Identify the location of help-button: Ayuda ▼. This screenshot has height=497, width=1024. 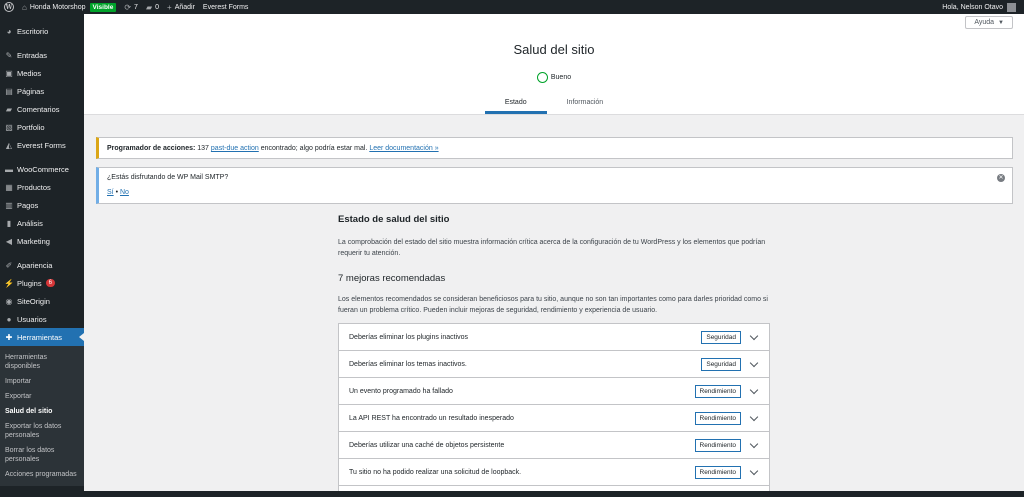
(989, 22).